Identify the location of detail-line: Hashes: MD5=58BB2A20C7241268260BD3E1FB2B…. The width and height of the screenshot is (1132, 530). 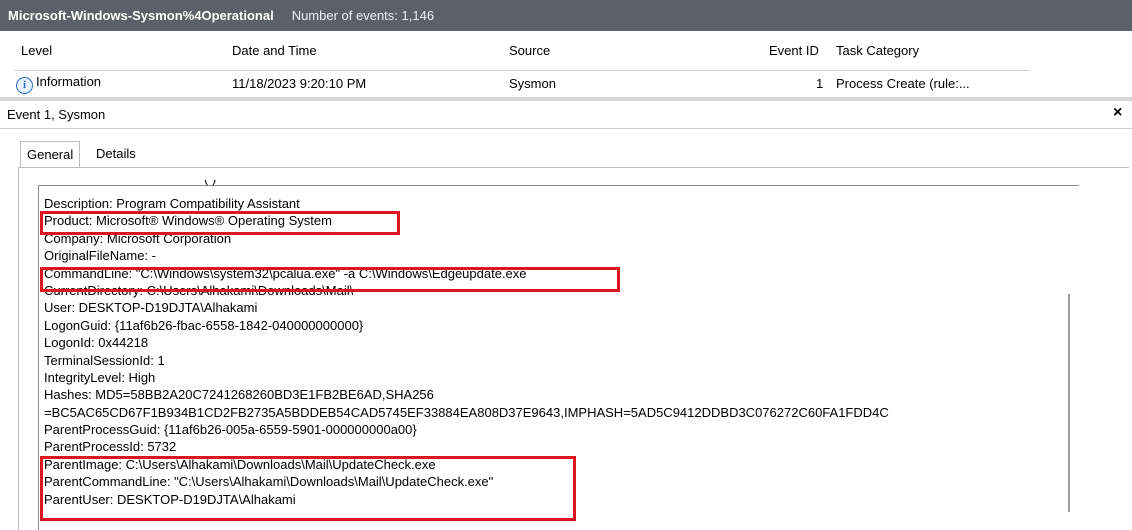
(239, 395).